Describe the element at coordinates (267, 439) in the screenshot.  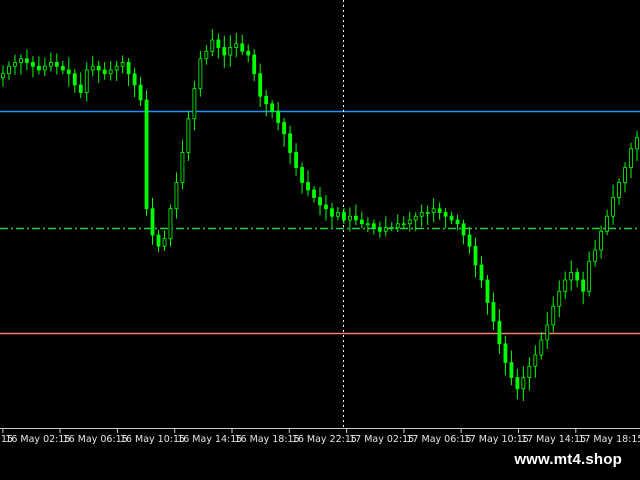
I see `x-tick-label: 16 May 18:15` at that location.